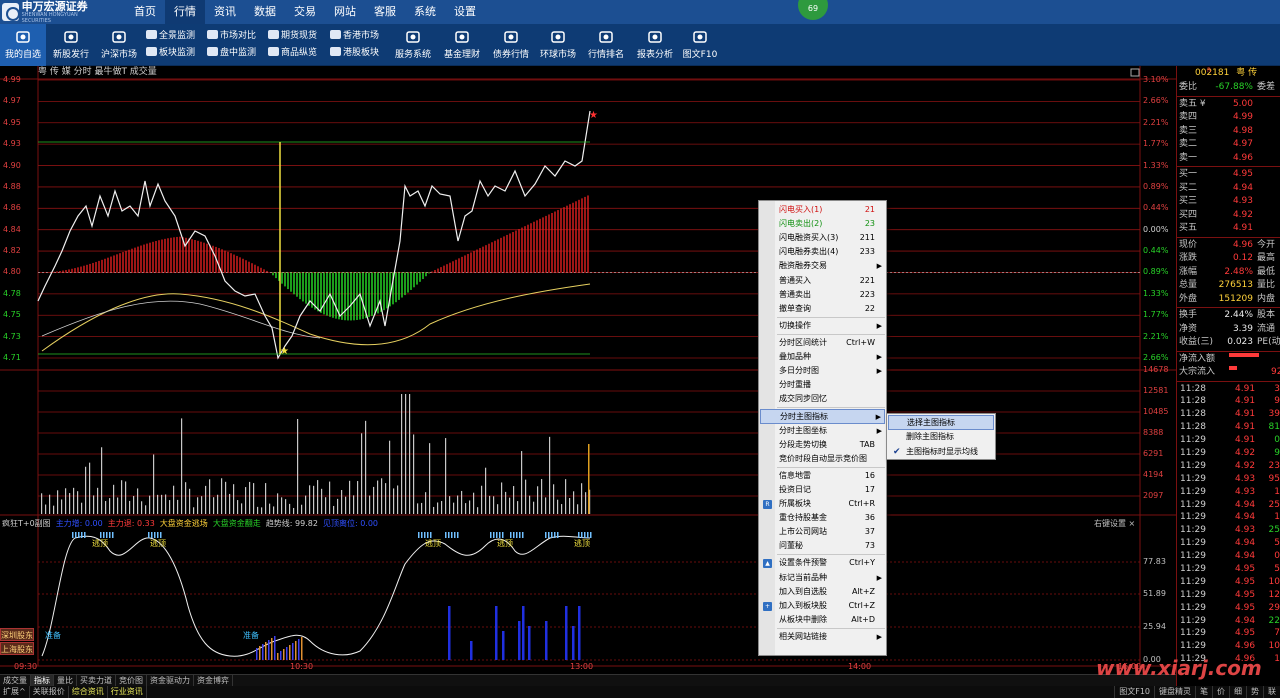 The image size is (1280, 698). I want to click on submenu-item-1: 删除主图指标, so click(941, 437).